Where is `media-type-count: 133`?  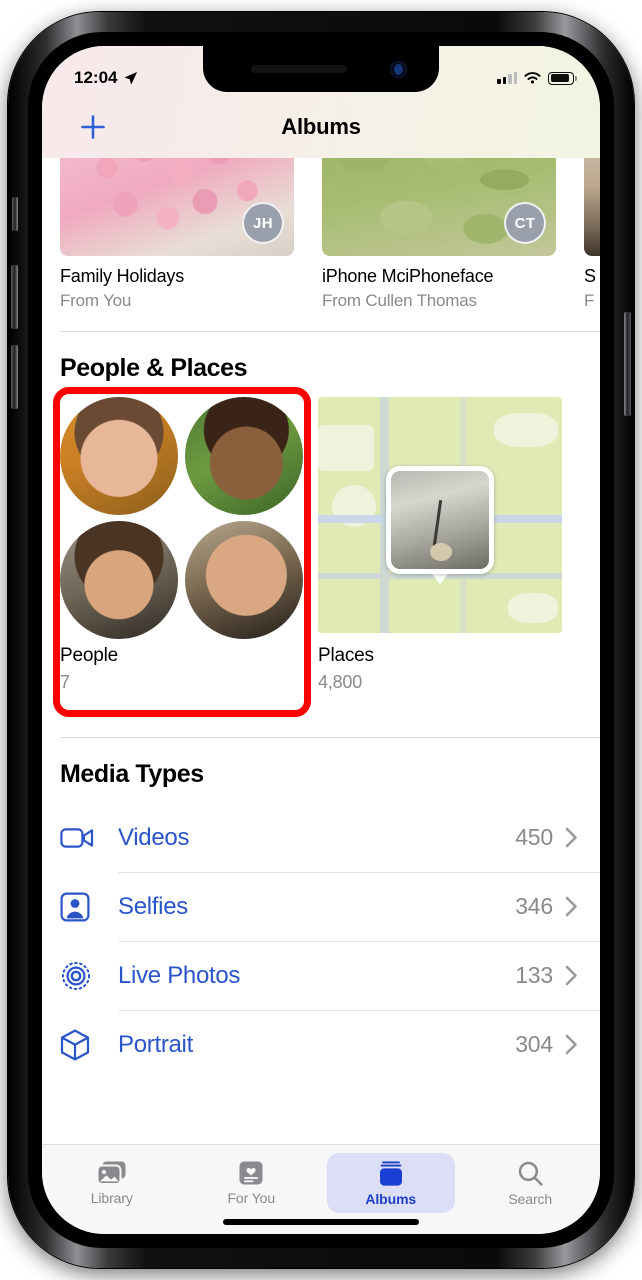 media-type-count: 133 is located at coordinates (534, 975).